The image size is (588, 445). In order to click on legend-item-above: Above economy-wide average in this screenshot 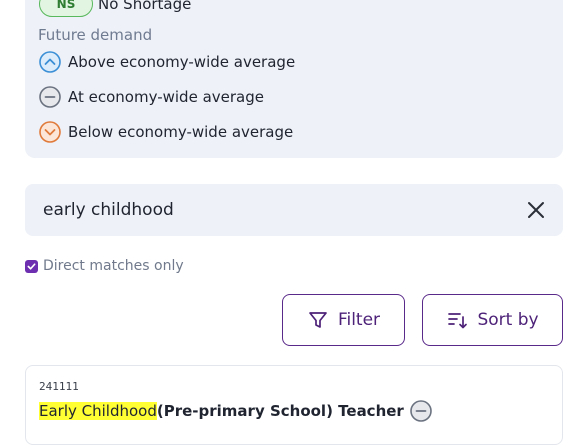, I will do `click(167, 62)`.